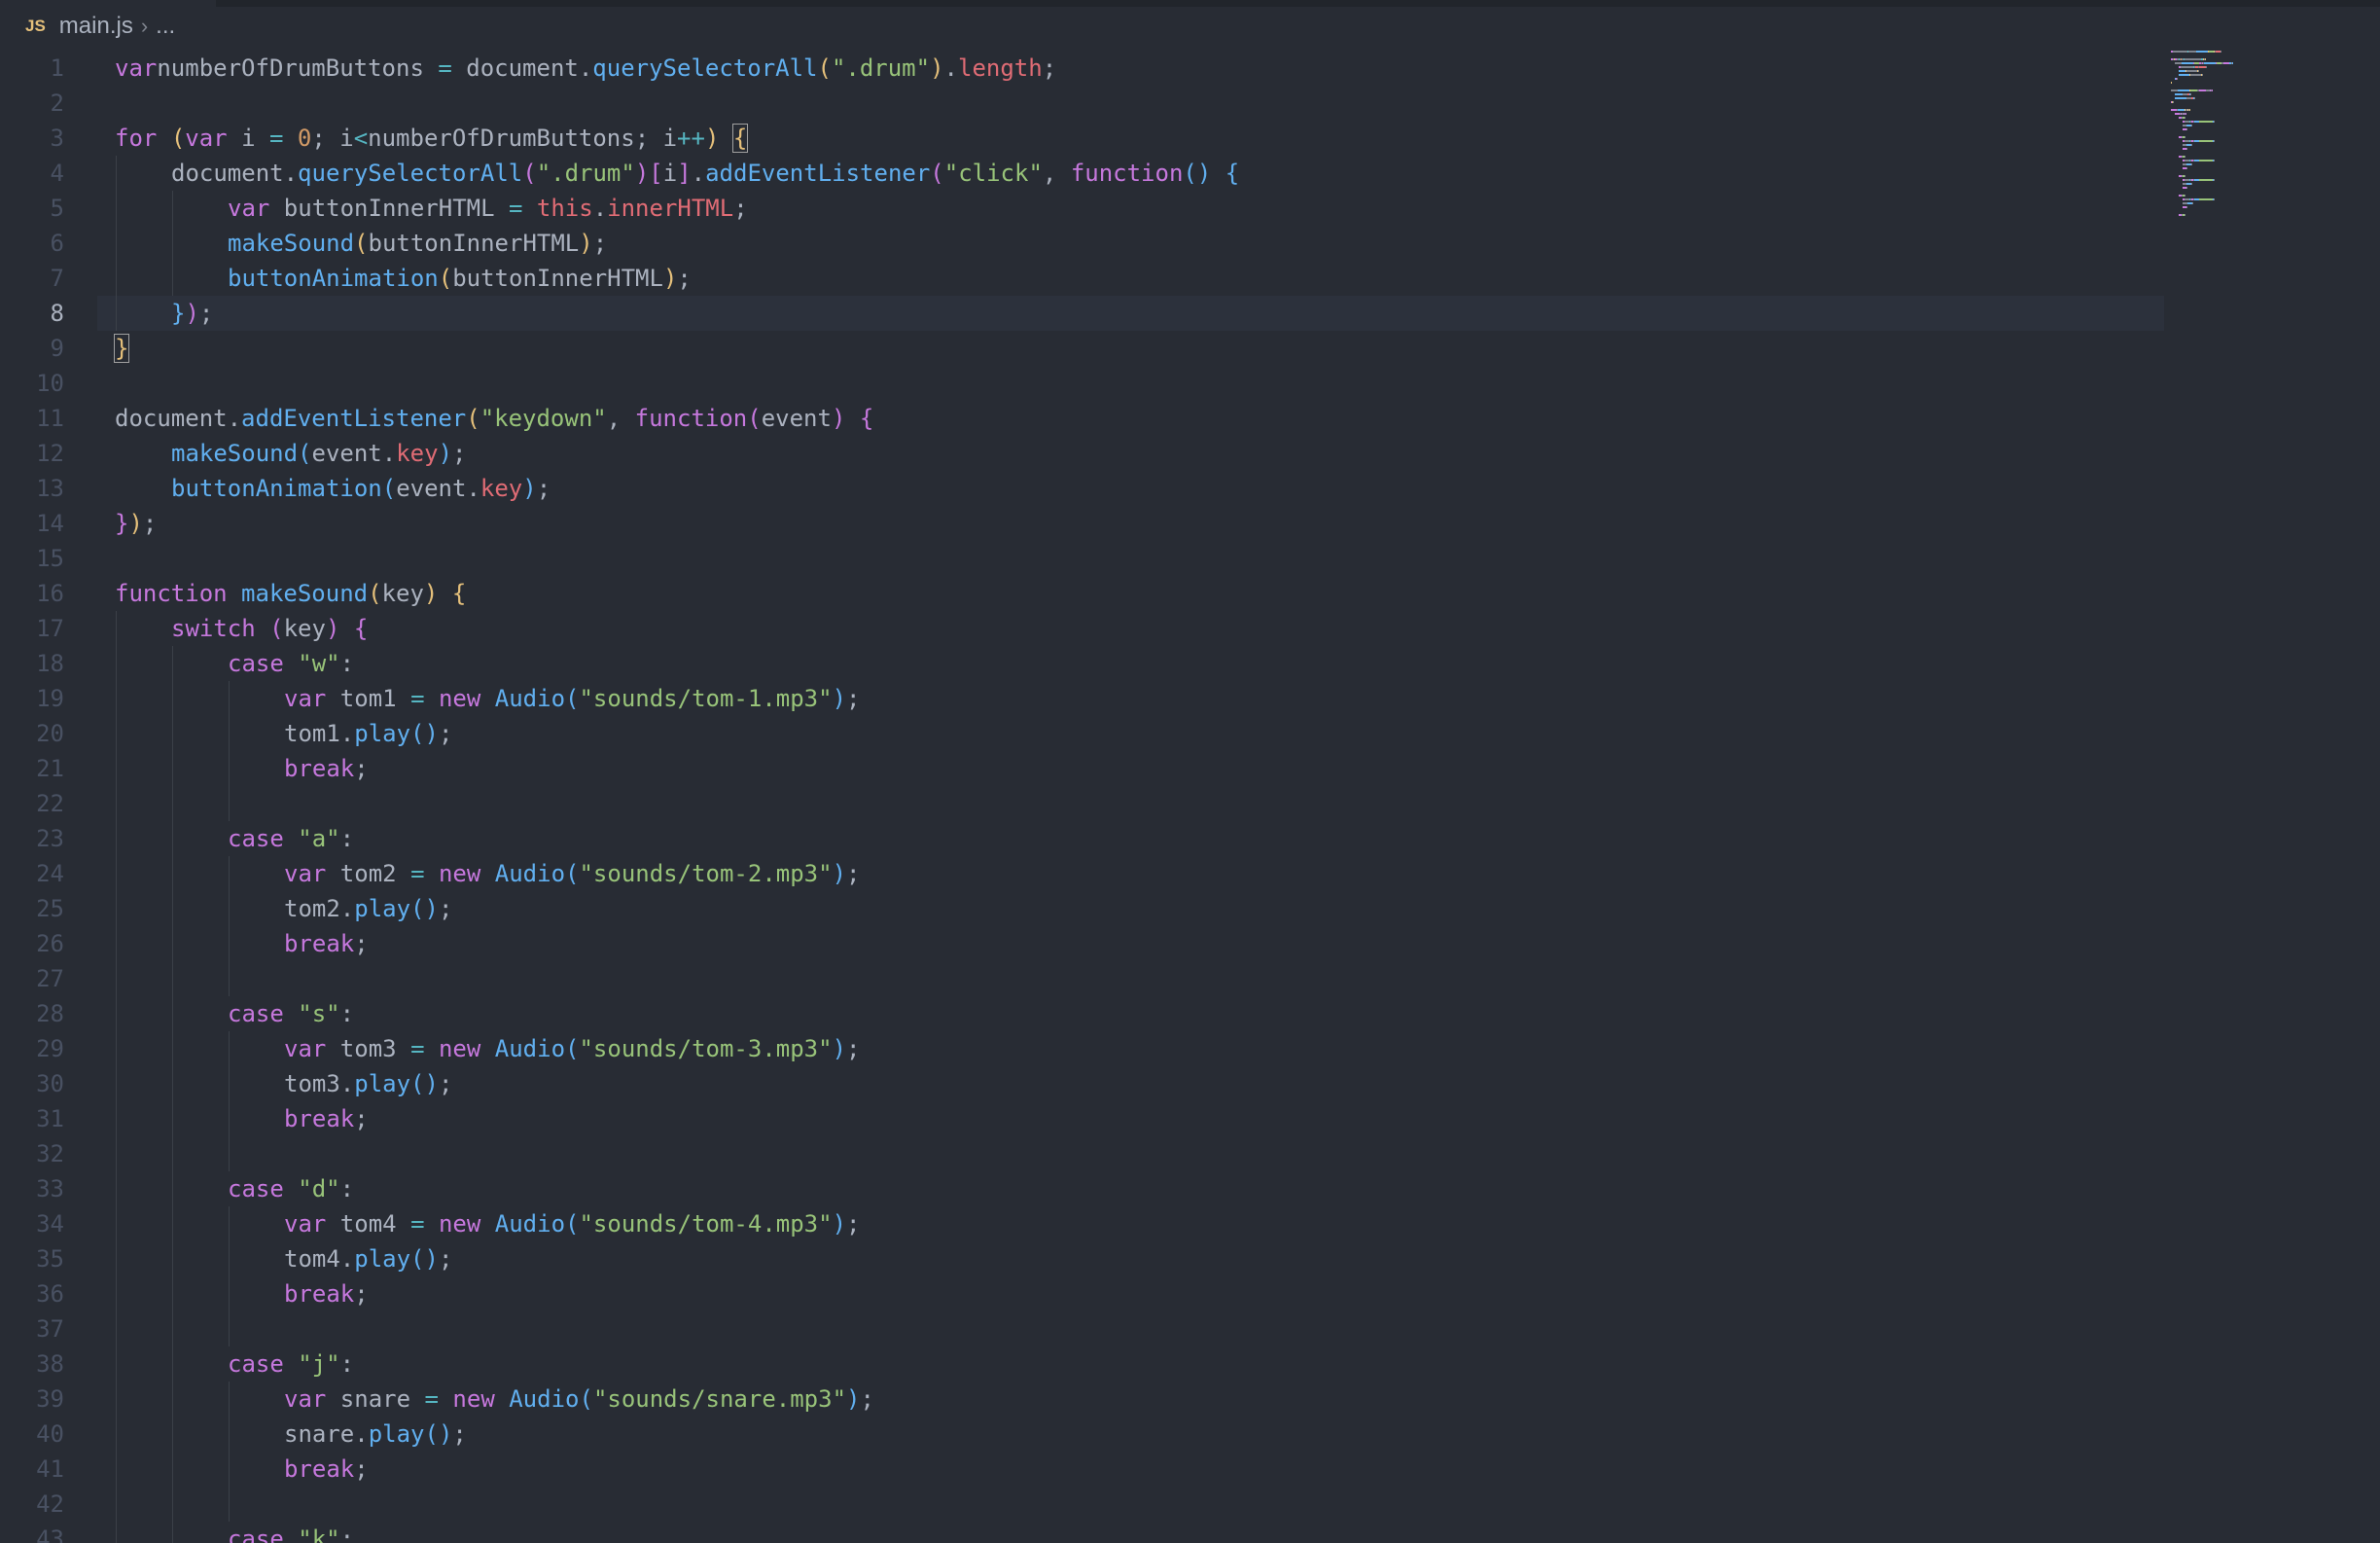 The height and width of the screenshot is (1543, 2380). Describe the element at coordinates (1084, 628) in the screenshot. I see `code-line: 17 switch (key) {` at that location.